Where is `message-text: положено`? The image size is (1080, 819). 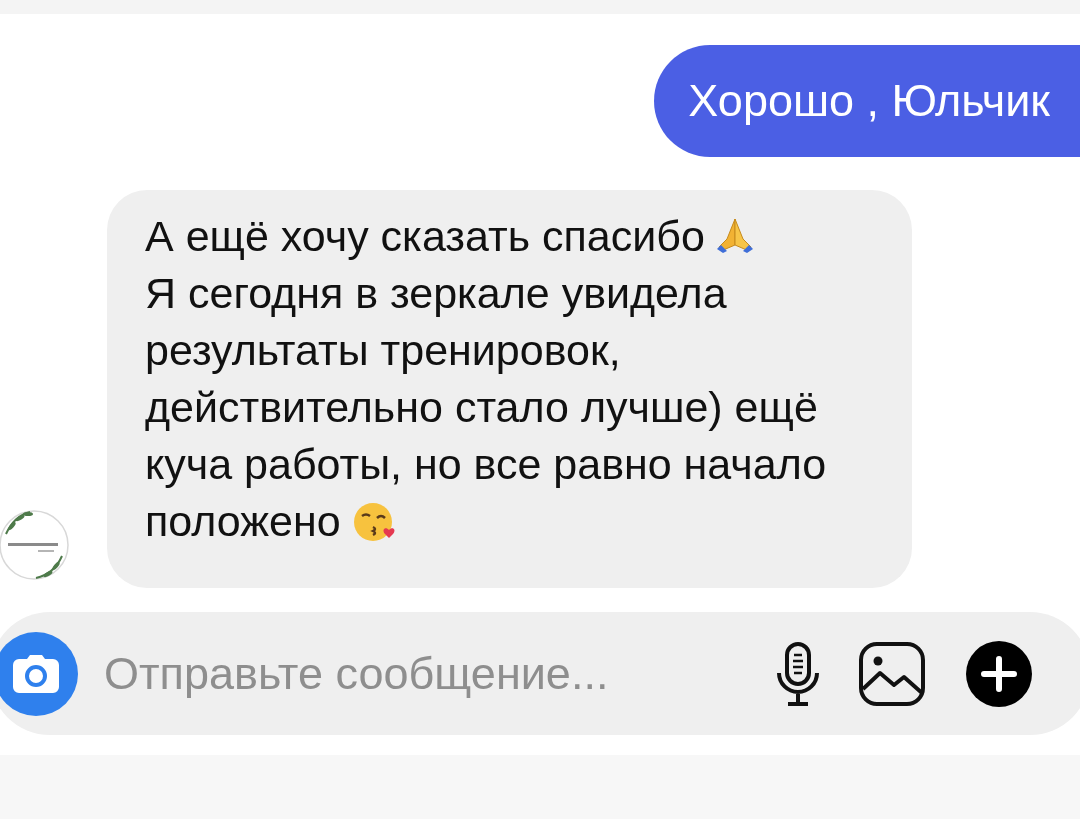 message-text: положено is located at coordinates (243, 521).